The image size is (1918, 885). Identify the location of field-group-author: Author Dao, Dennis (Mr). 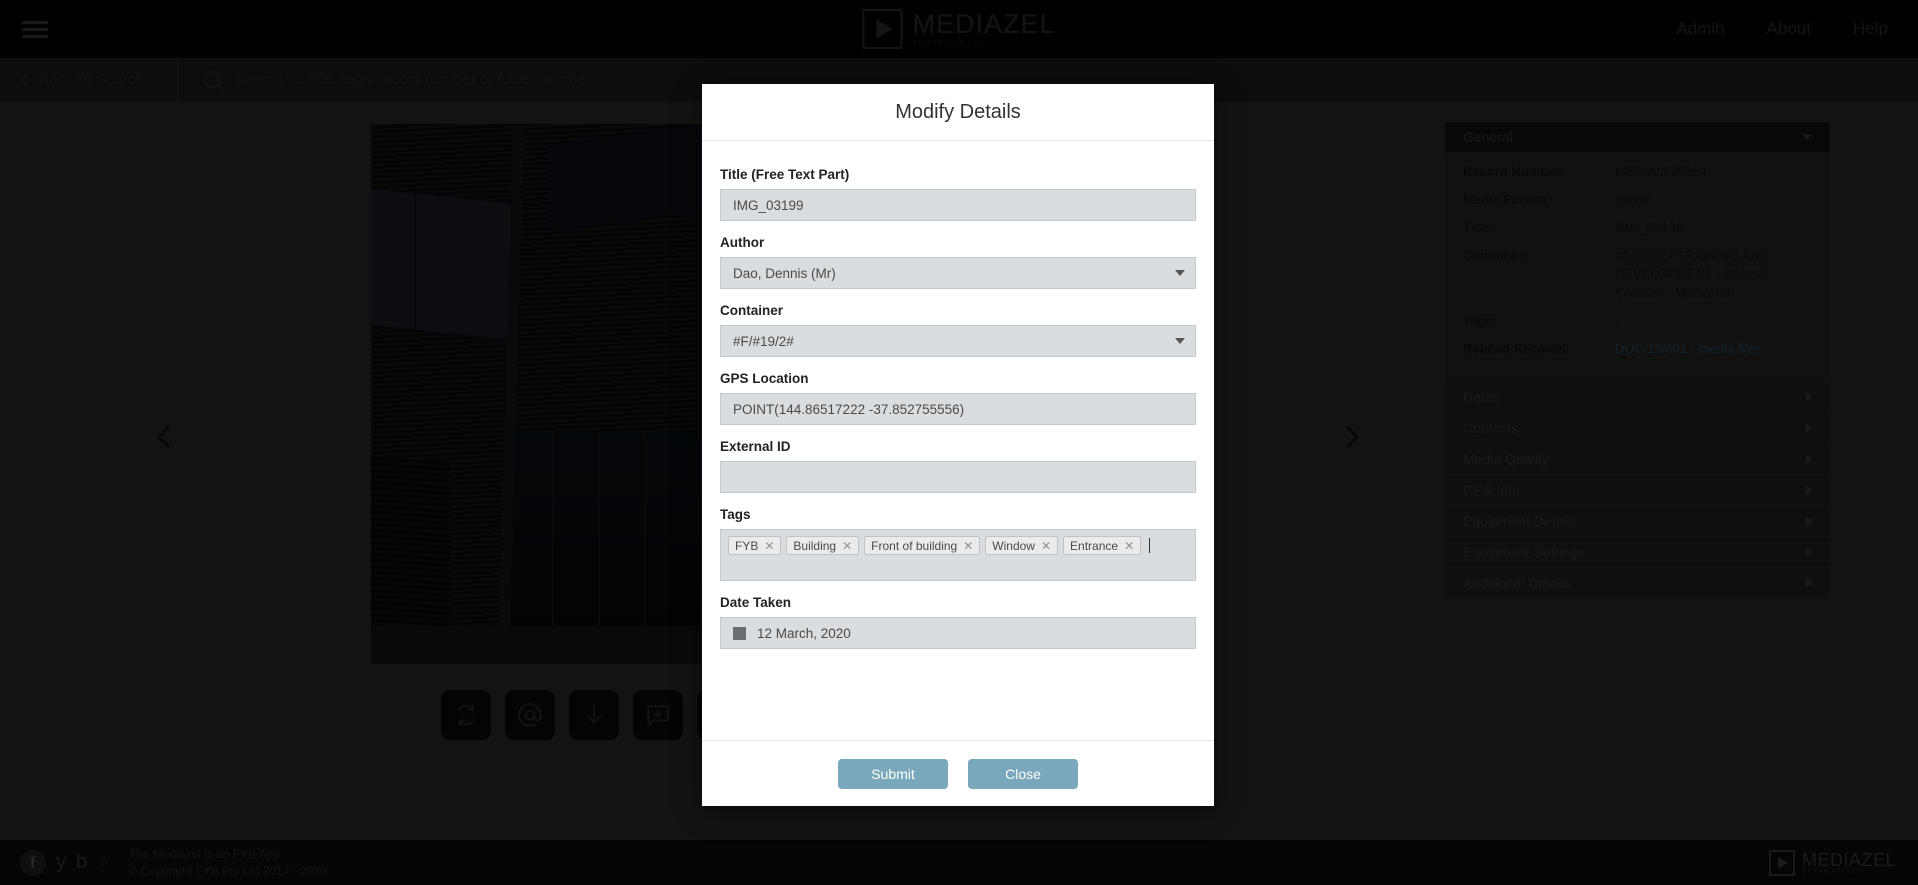
(958, 262).